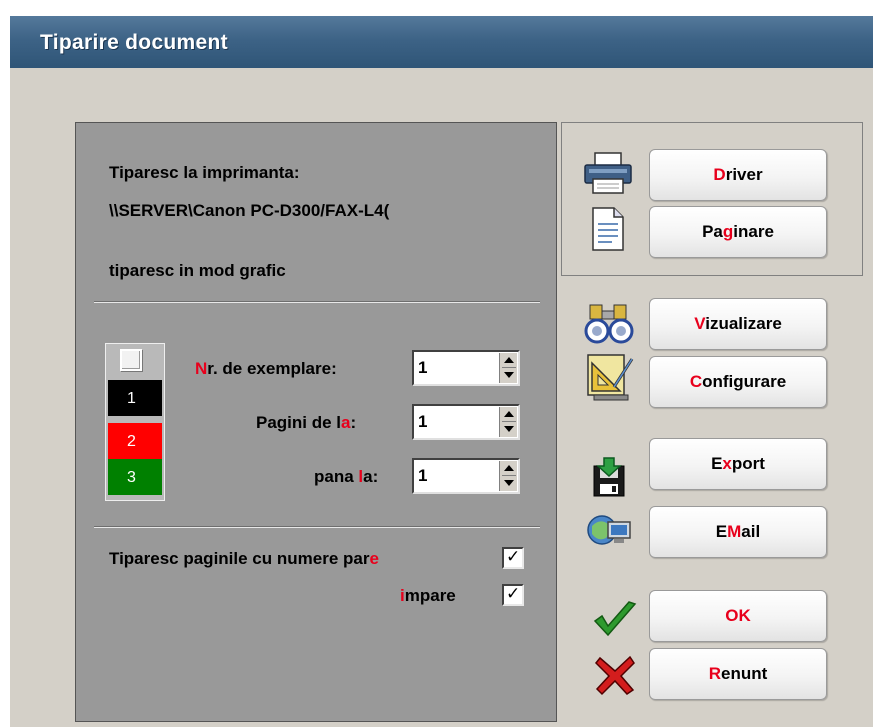  What do you see at coordinates (346, 476) in the screenshot?
I see `to-page-label: pana la:` at bounding box center [346, 476].